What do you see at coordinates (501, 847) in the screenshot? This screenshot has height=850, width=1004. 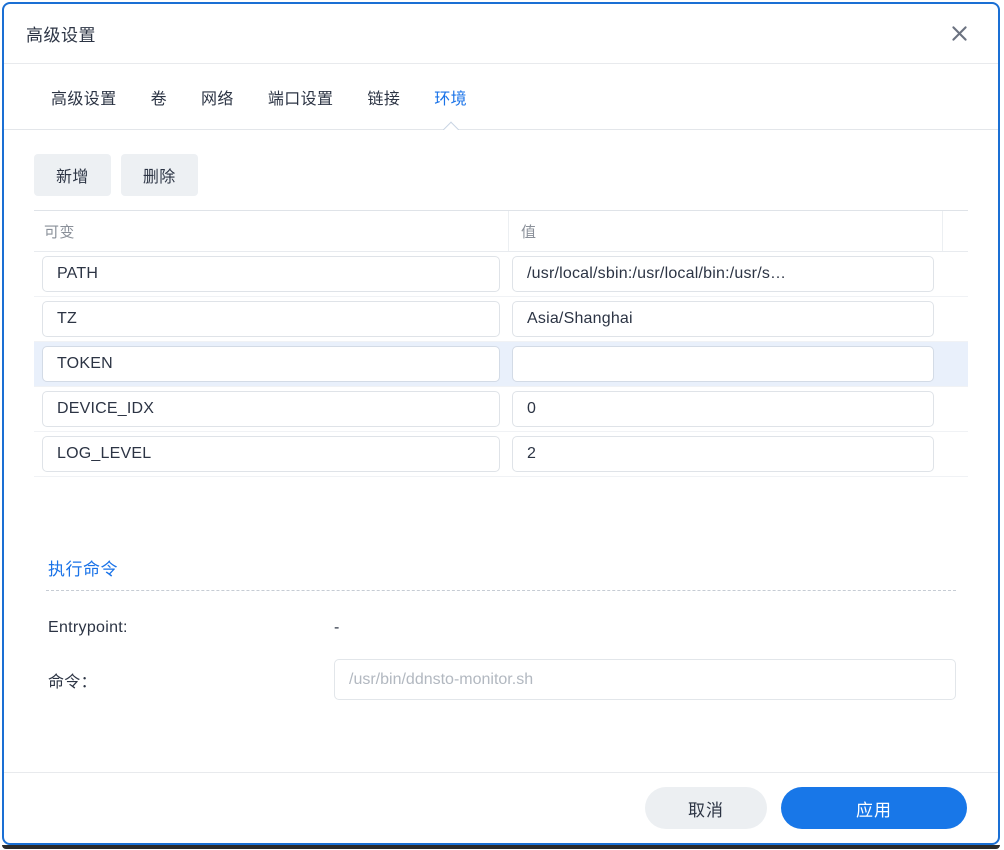 I see `dialog-drop-shadow` at bounding box center [501, 847].